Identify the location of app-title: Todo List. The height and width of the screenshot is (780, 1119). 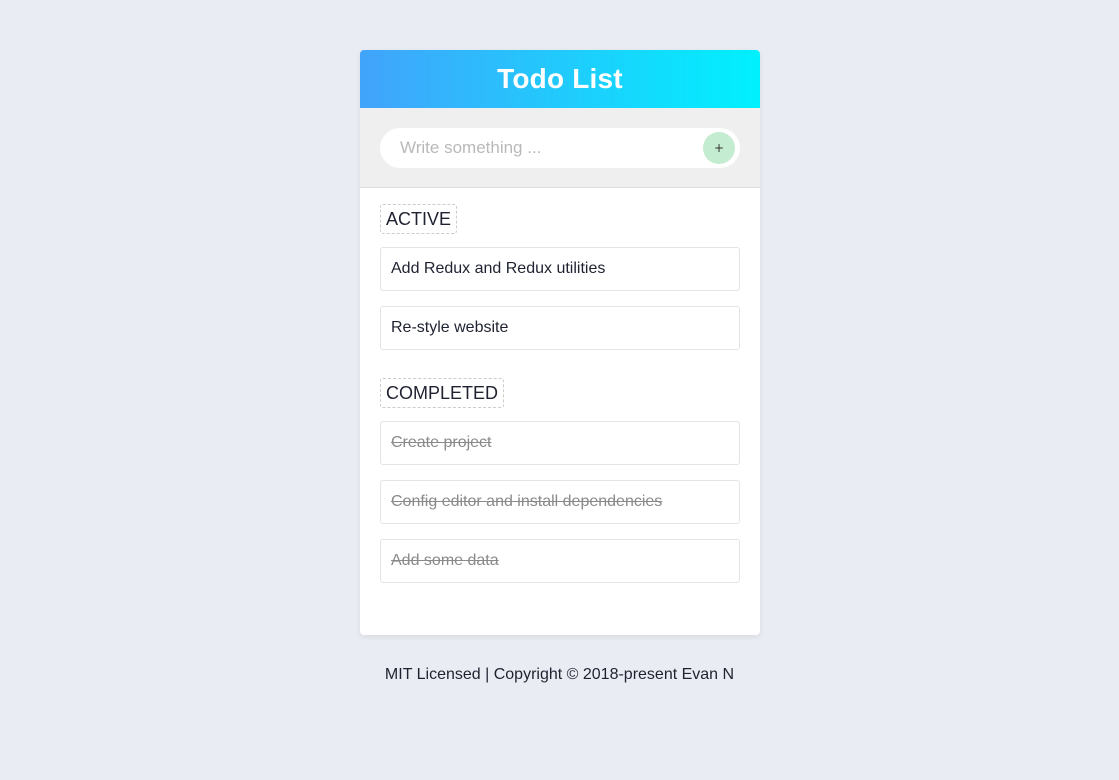
(560, 78).